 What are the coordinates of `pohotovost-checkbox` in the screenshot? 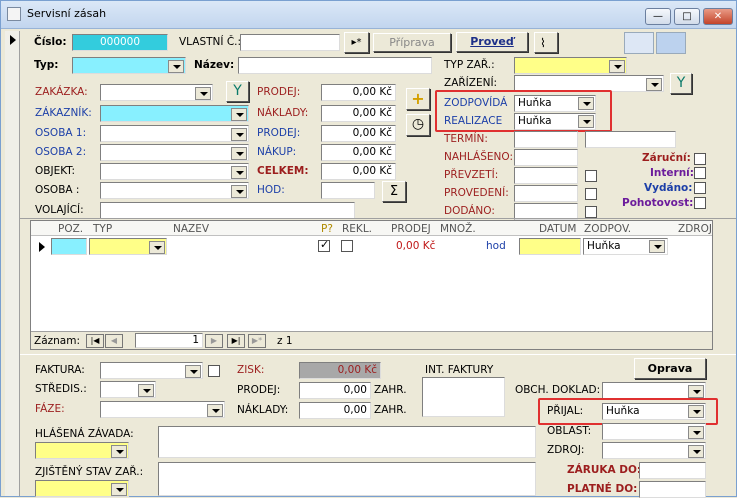 It's located at (700, 203).